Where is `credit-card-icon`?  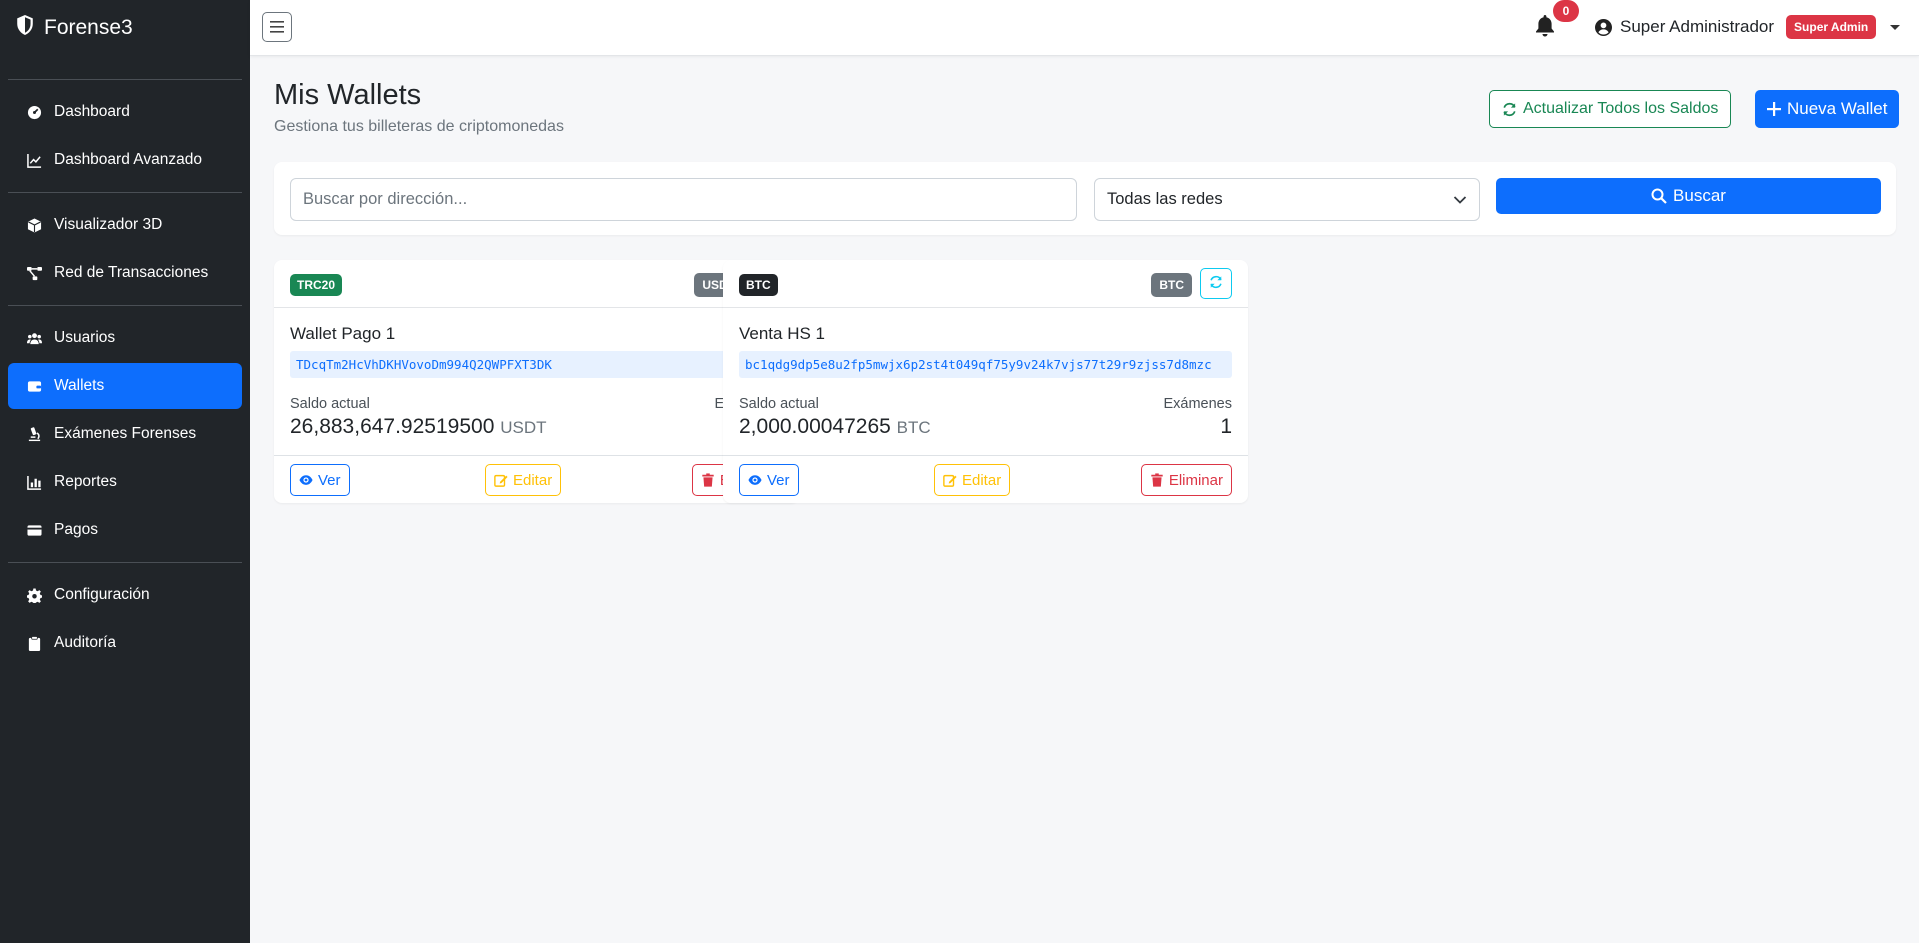
credit-card-icon is located at coordinates (34, 530).